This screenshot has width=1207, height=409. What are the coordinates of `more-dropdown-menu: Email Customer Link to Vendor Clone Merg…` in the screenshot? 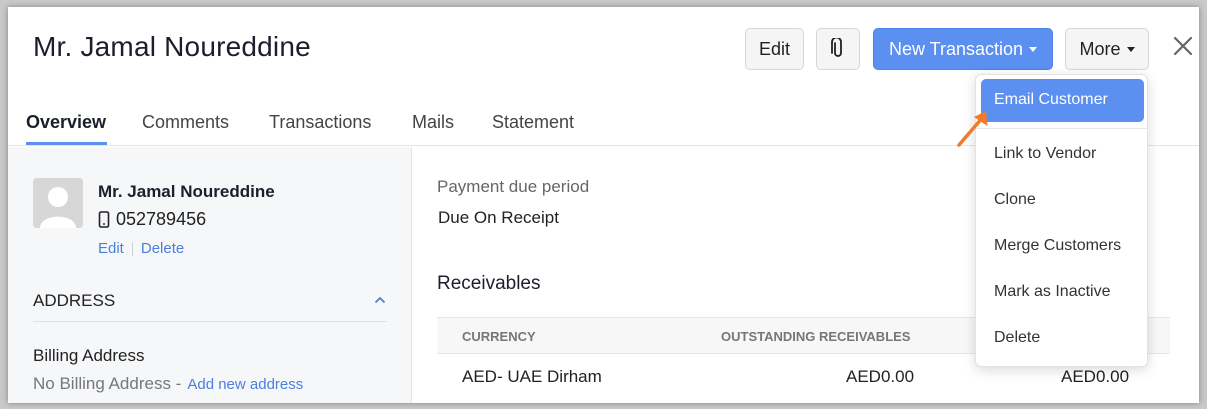 It's located at (1061, 220).